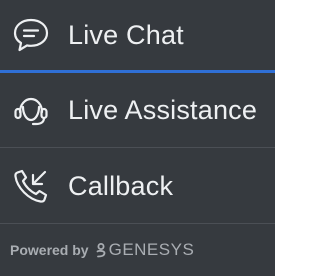 This screenshot has height=276, width=320. What do you see at coordinates (151, 249) in the screenshot?
I see `genesys-brand-text: GENESYS` at bounding box center [151, 249].